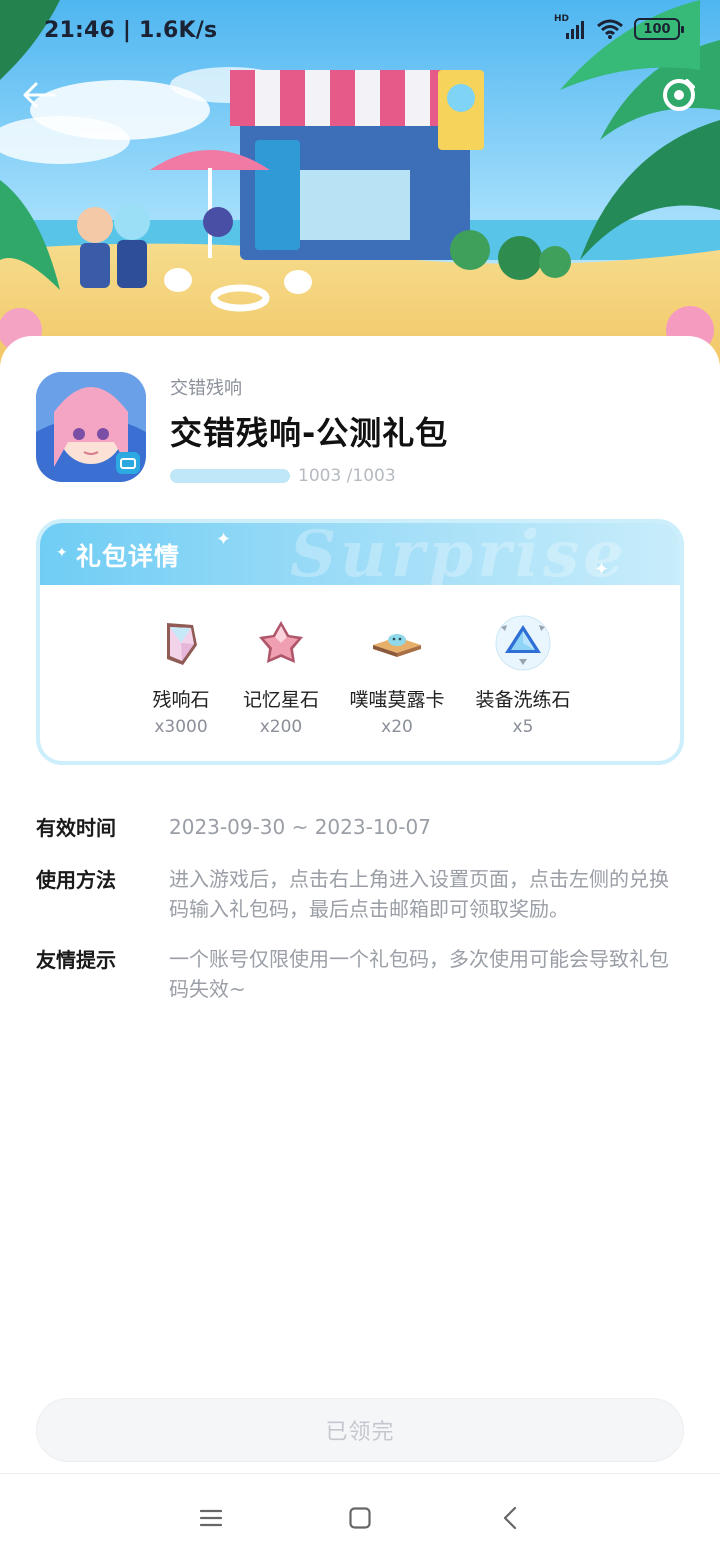  I want to click on gift-contents-header: Surprise ✦ ✦ ✦ 礼包详情, so click(360, 554).